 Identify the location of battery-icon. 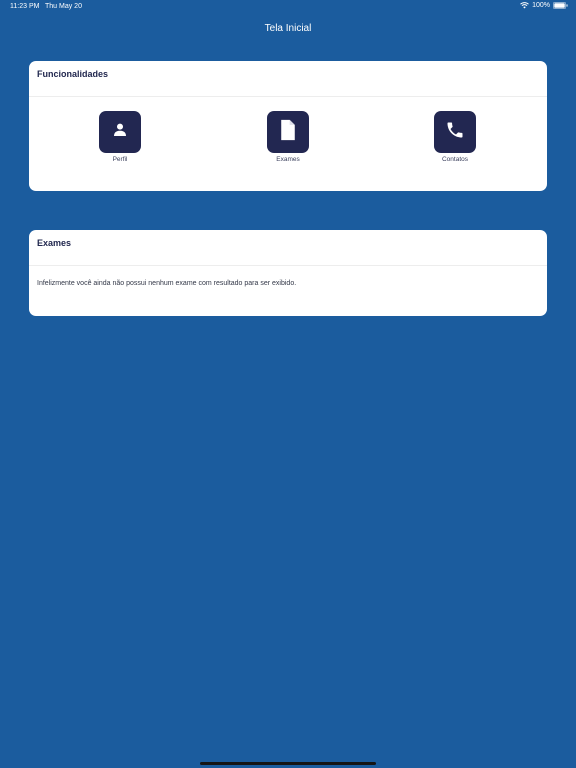
(560, 5).